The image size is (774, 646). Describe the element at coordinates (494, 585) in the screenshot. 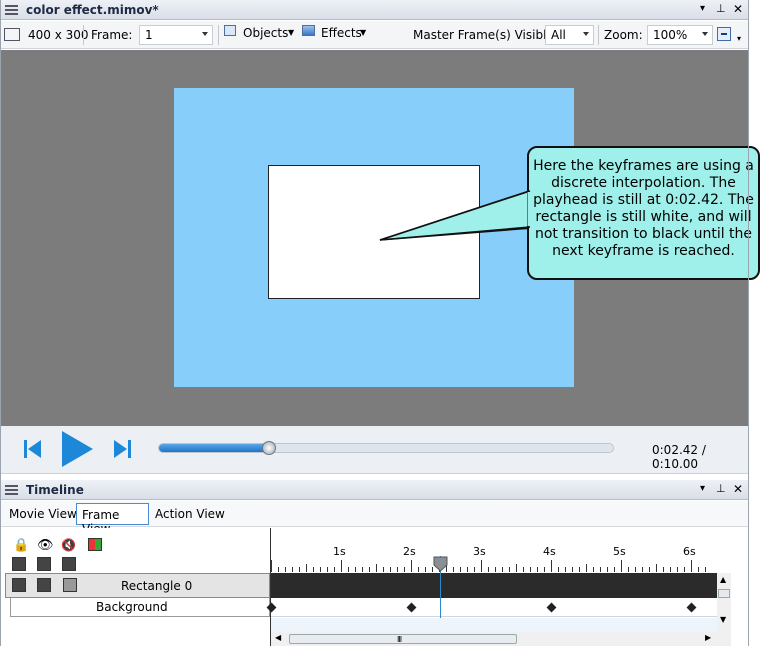

I see `rectangle-track-bar` at that location.